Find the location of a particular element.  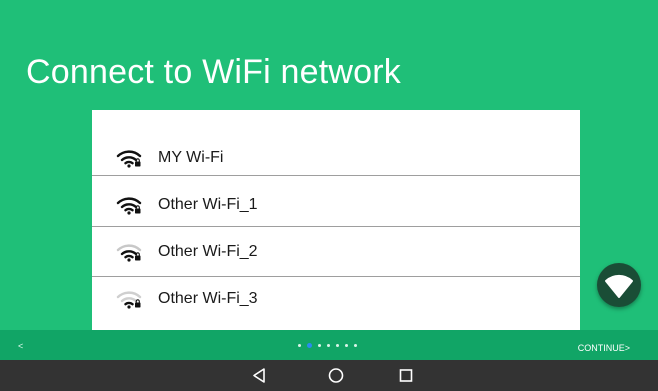

pager-bar: < CONTINUE> is located at coordinates (329, 345).